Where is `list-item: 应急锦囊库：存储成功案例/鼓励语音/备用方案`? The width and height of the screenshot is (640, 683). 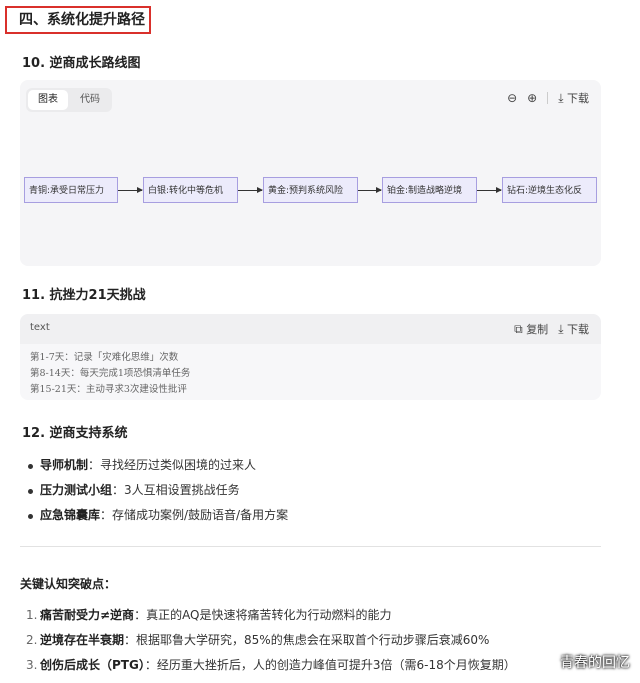
list-item: 应急锦囊库：存储成功案例/鼓励语音/备用方案 is located at coordinates (158, 515).